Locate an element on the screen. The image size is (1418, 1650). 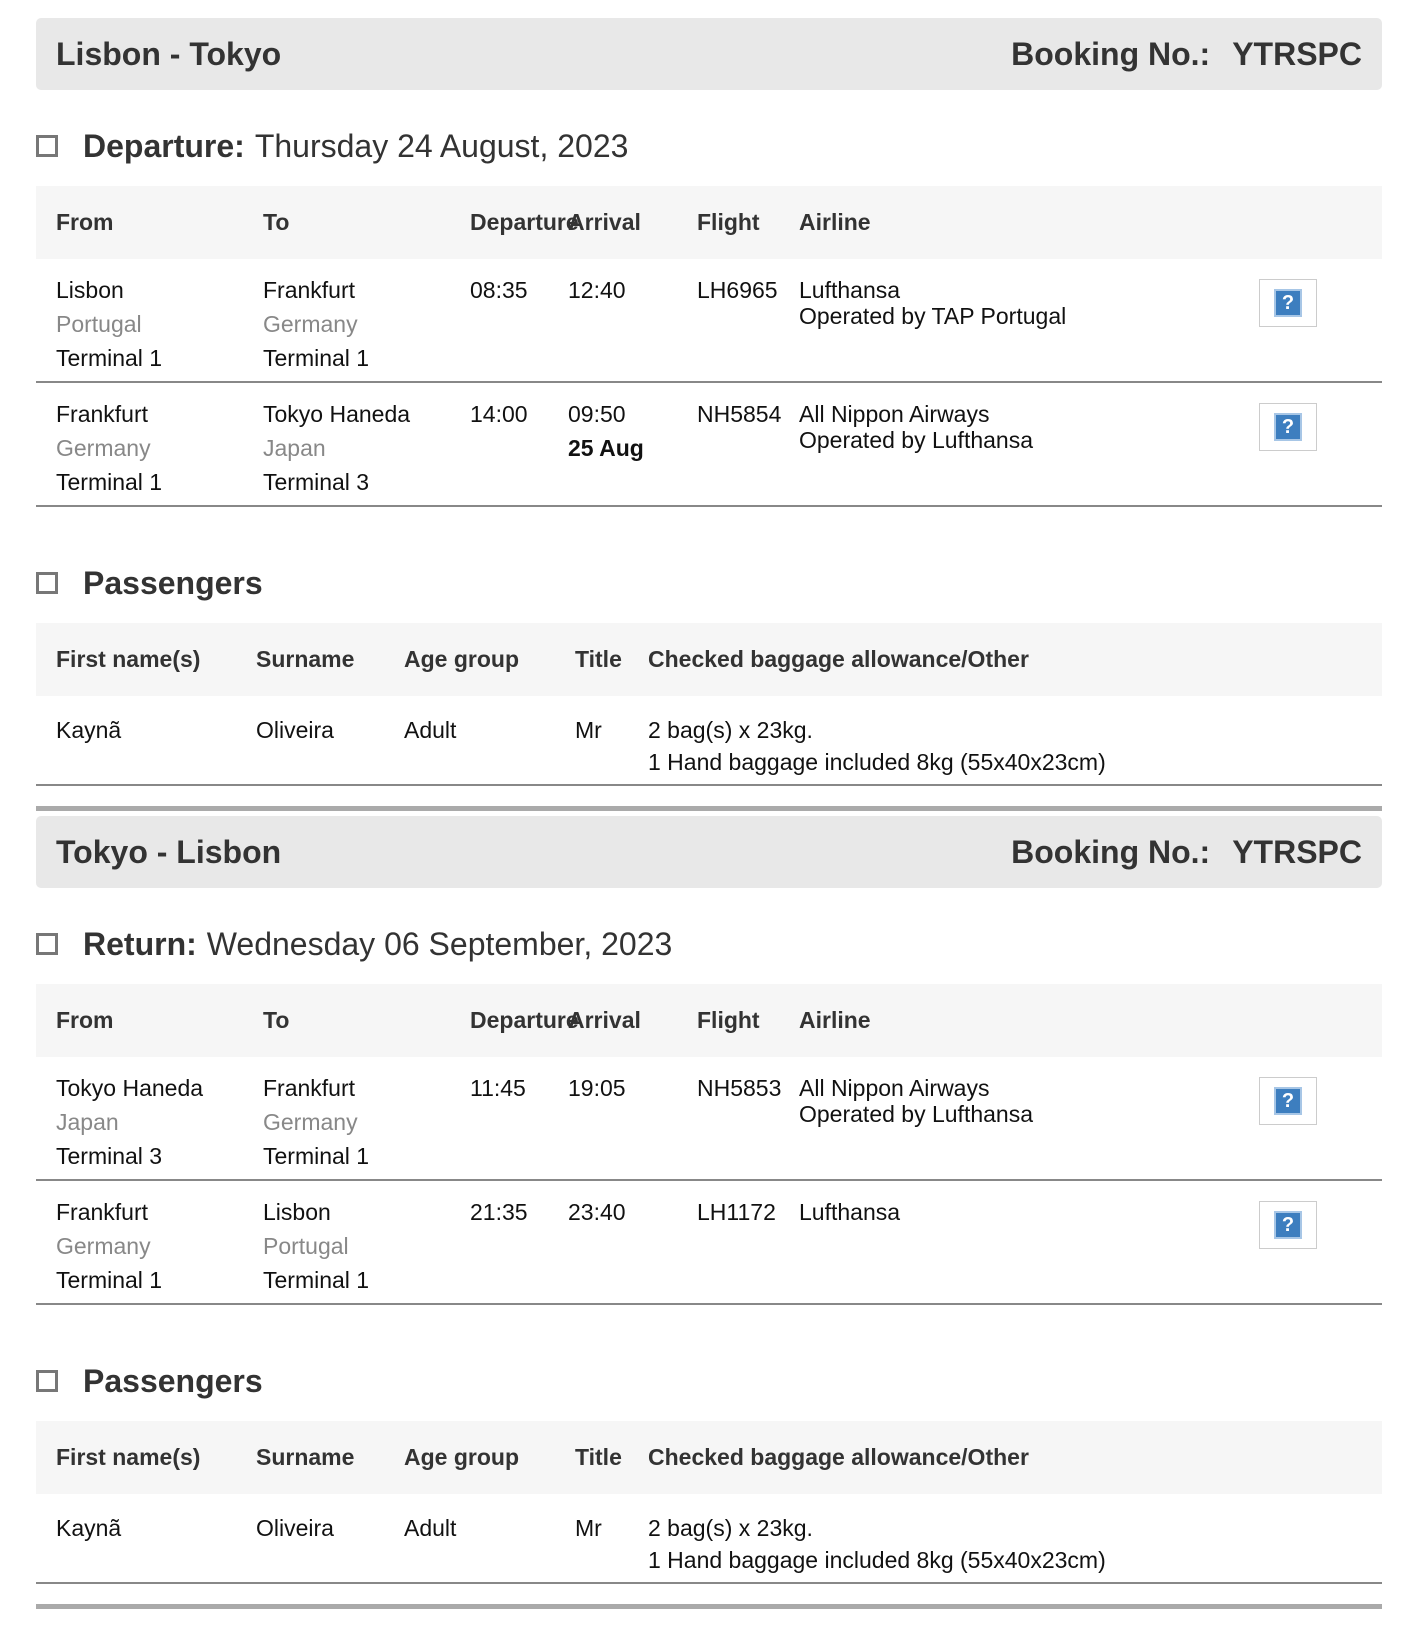
section-departure: Departure: Thursday 24 August, 2023 is located at coordinates (709, 146).